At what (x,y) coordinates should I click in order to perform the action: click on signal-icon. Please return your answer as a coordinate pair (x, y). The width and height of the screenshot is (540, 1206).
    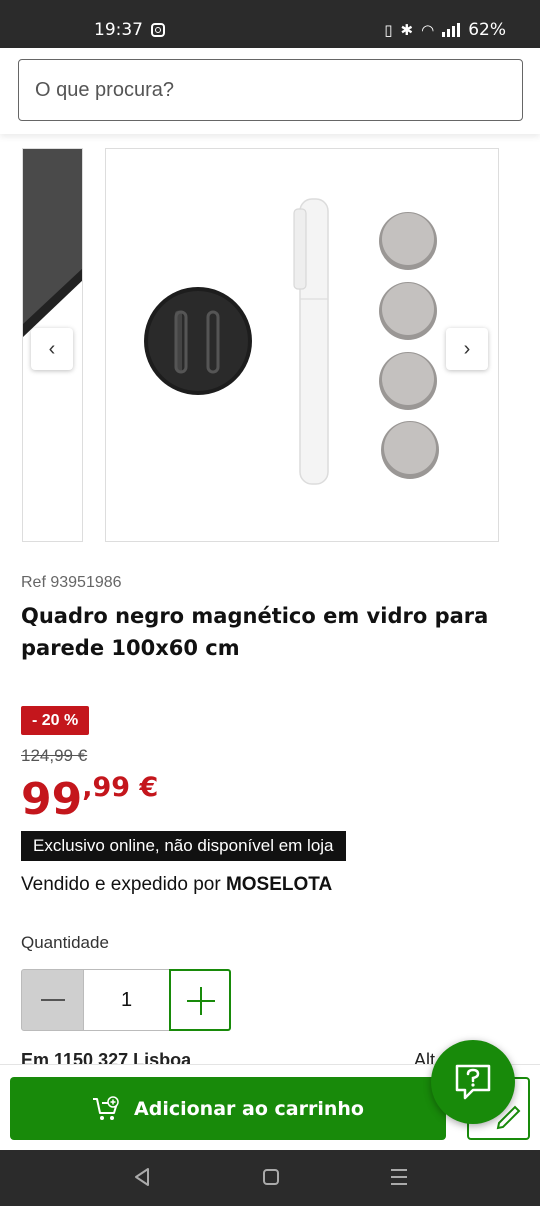
    Looking at the image, I should click on (451, 30).